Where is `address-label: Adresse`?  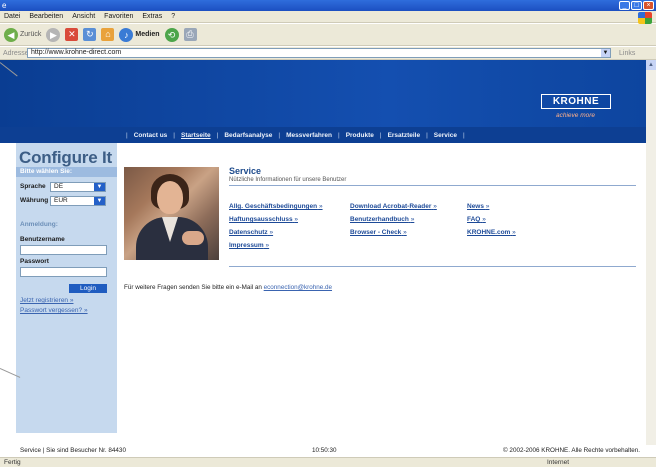 address-label: Adresse is located at coordinates (16, 53).